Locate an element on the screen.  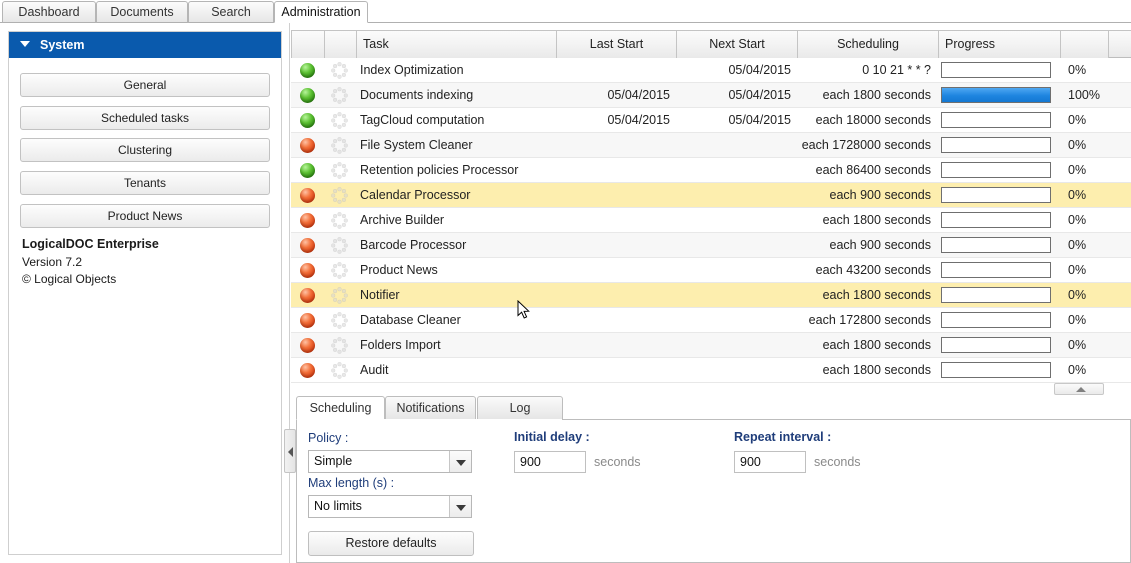
tab-dashboard: Dashboard is located at coordinates (49, 12).